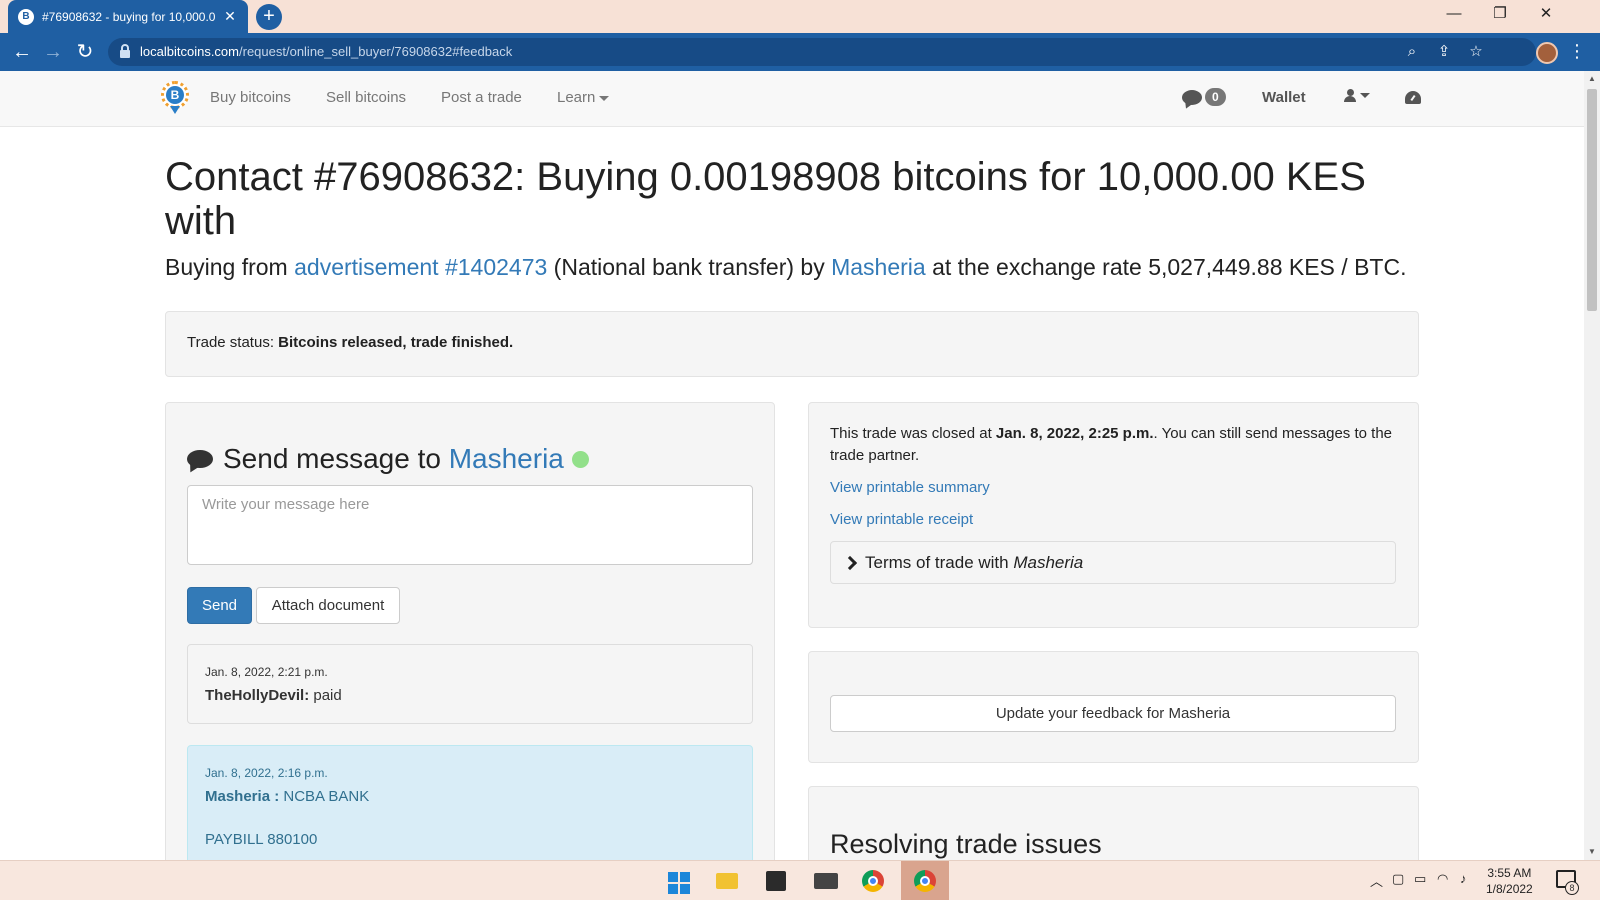  What do you see at coordinates (1592, 79) in the screenshot?
I see `scroll-up-icon: ▲` at bounding box center [1592, 79].